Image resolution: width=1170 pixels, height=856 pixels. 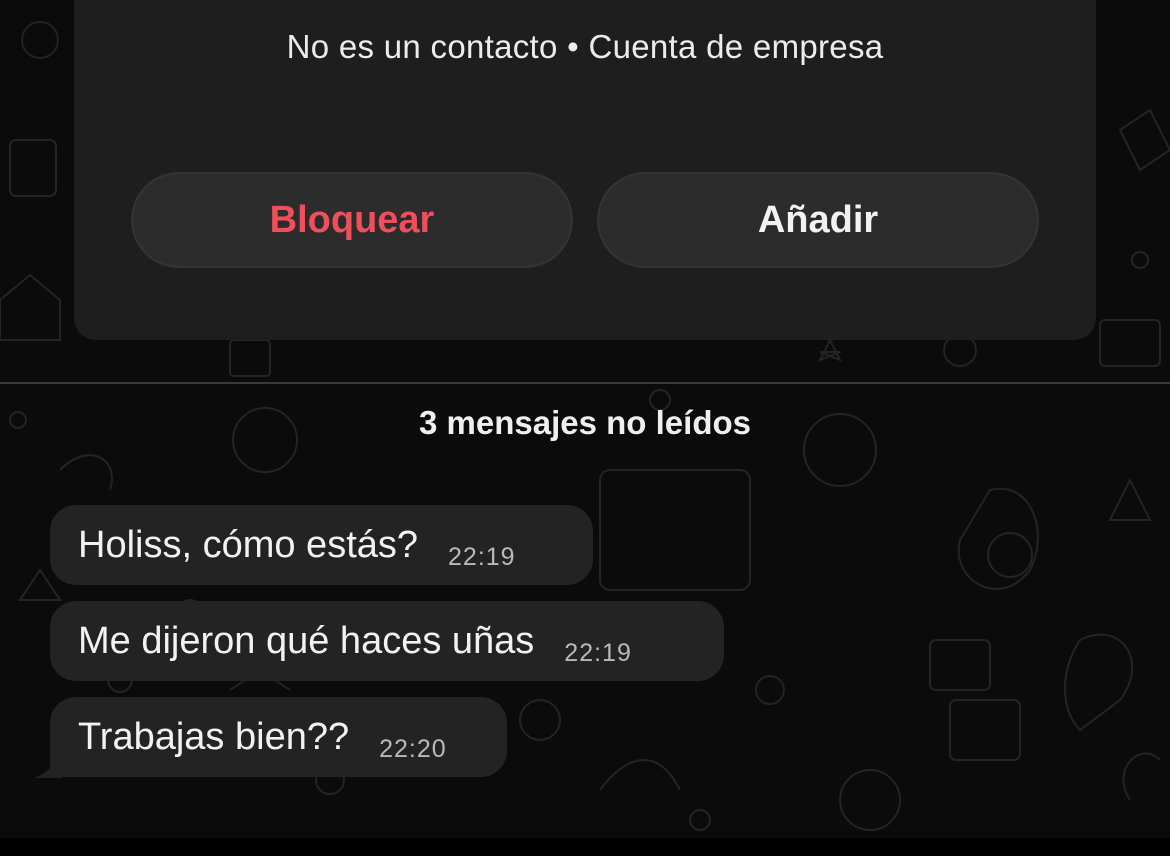 What do you see at coordinates (48, 765) in the screenshot?
I see `bubble-tail-icon` at bounding box center [48, 765].